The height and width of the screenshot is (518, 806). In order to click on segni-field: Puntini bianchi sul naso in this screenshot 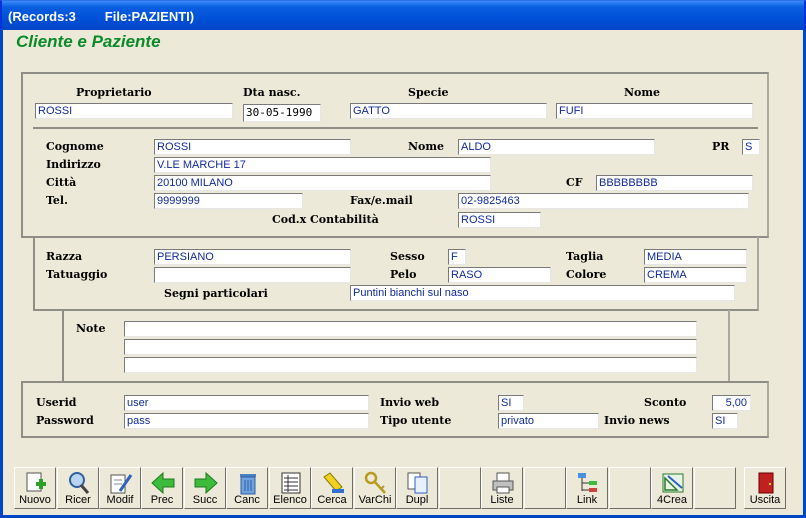, I will do `click(542, 293)`.